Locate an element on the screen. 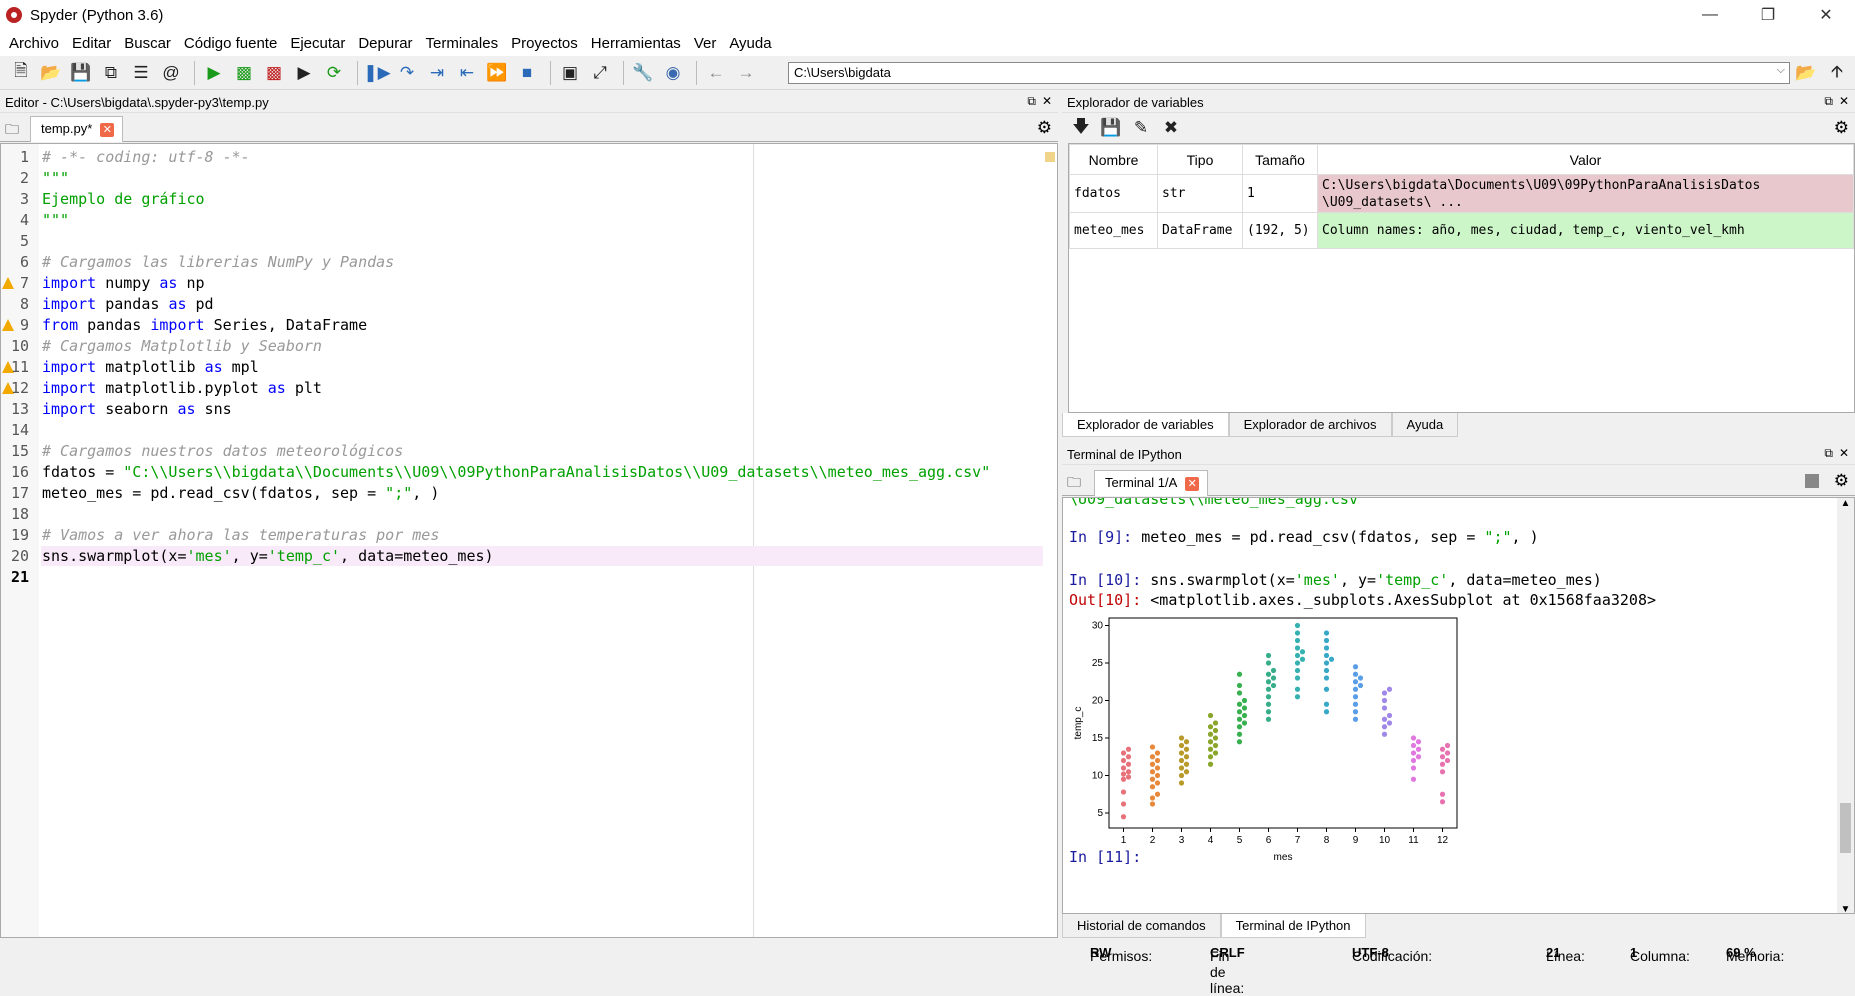 The height and width of the screenshot is (996, 1855). back-arrow-icon: ← is located at coordinates (716, 73).